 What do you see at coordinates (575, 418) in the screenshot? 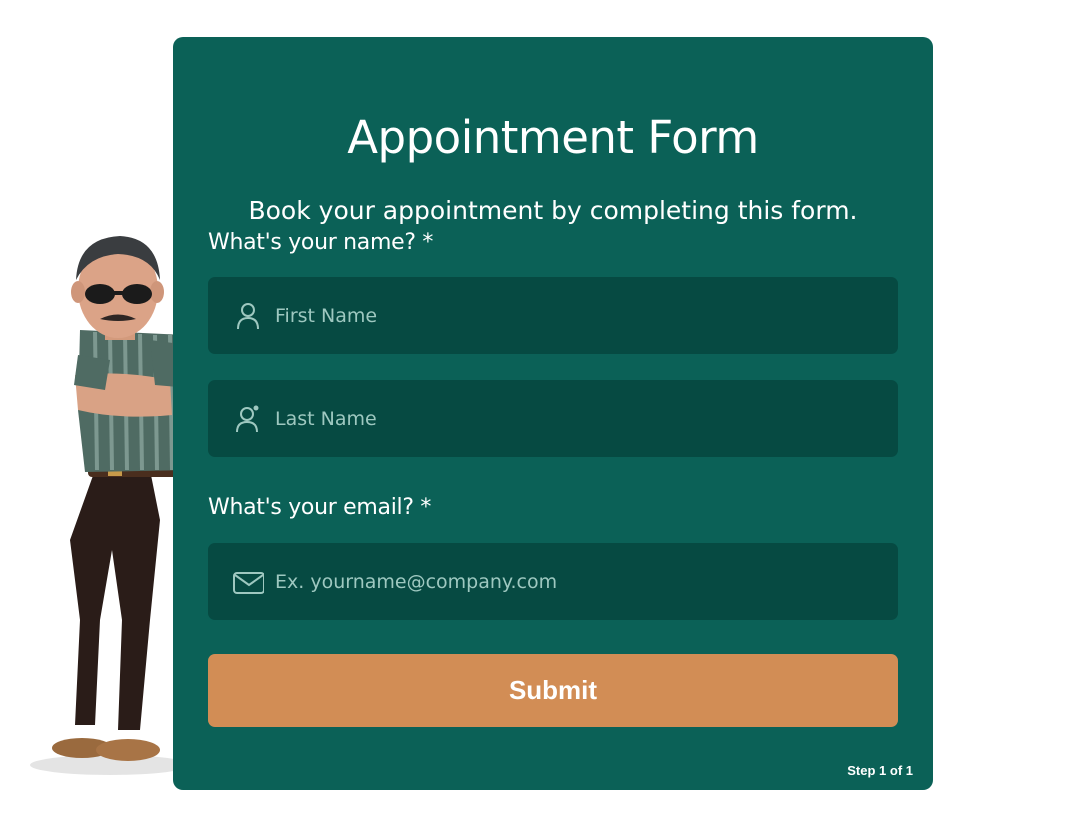
I see `last-name-input` at bounding box center [575, 418].